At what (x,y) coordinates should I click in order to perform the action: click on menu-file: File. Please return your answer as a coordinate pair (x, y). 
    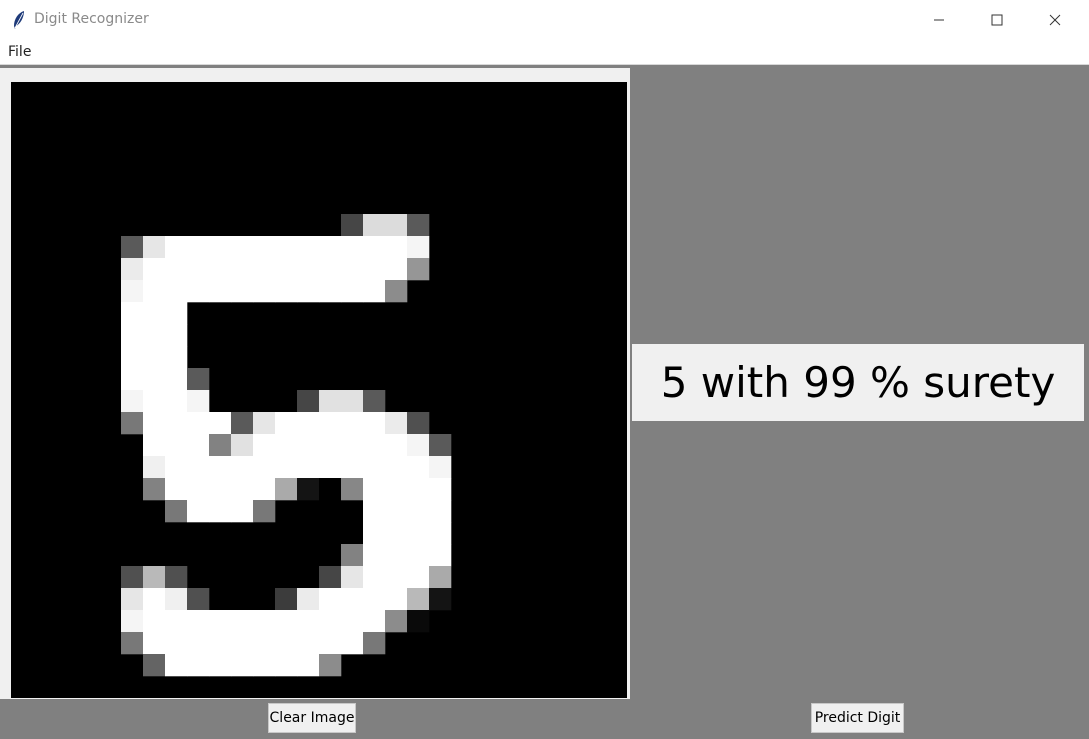
    Looking at the image, I should click on (19, 52).